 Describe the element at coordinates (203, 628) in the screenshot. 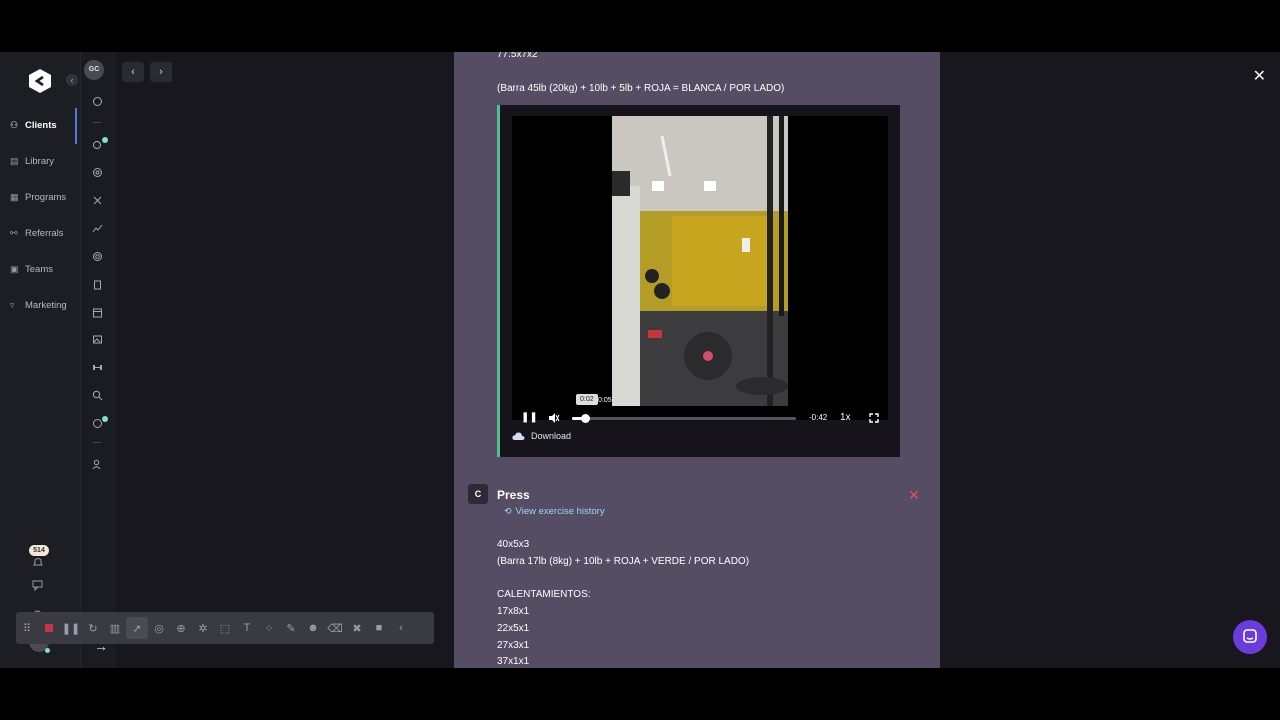

I see `highlight-icon: ✲` at that location.